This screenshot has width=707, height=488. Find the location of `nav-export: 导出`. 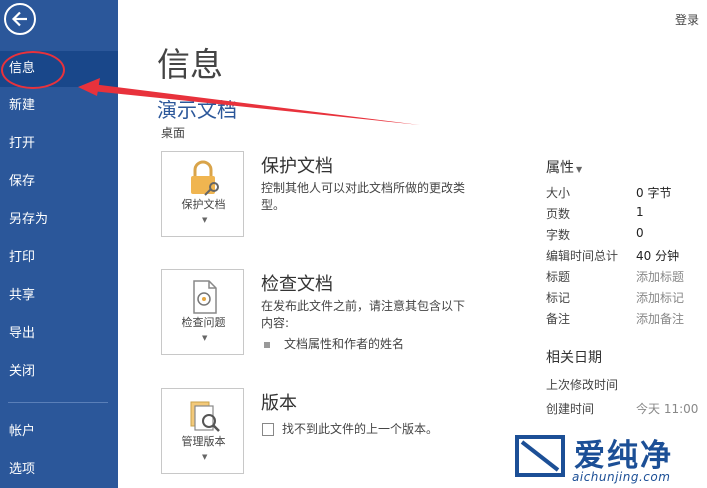

nav-export: 导出 is located at coordinates (59, 334).